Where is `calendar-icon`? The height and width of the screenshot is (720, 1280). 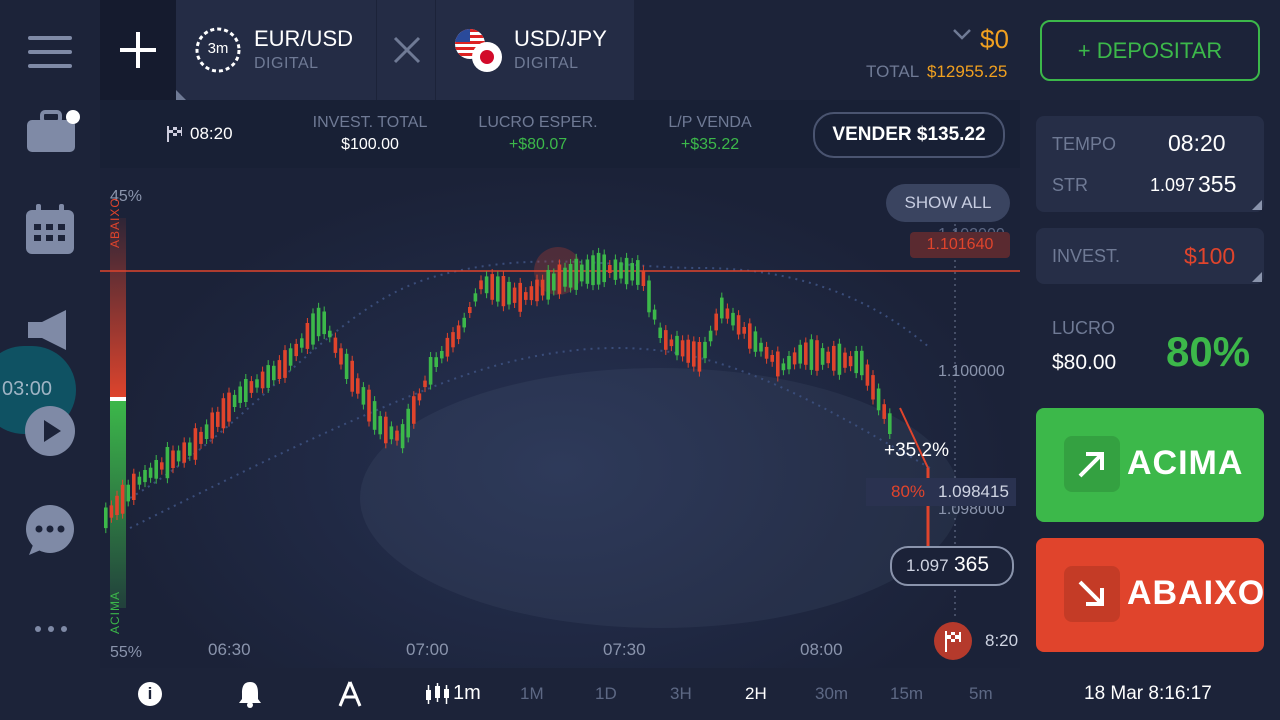
calendar-icon is located at coordinates (50, 231).